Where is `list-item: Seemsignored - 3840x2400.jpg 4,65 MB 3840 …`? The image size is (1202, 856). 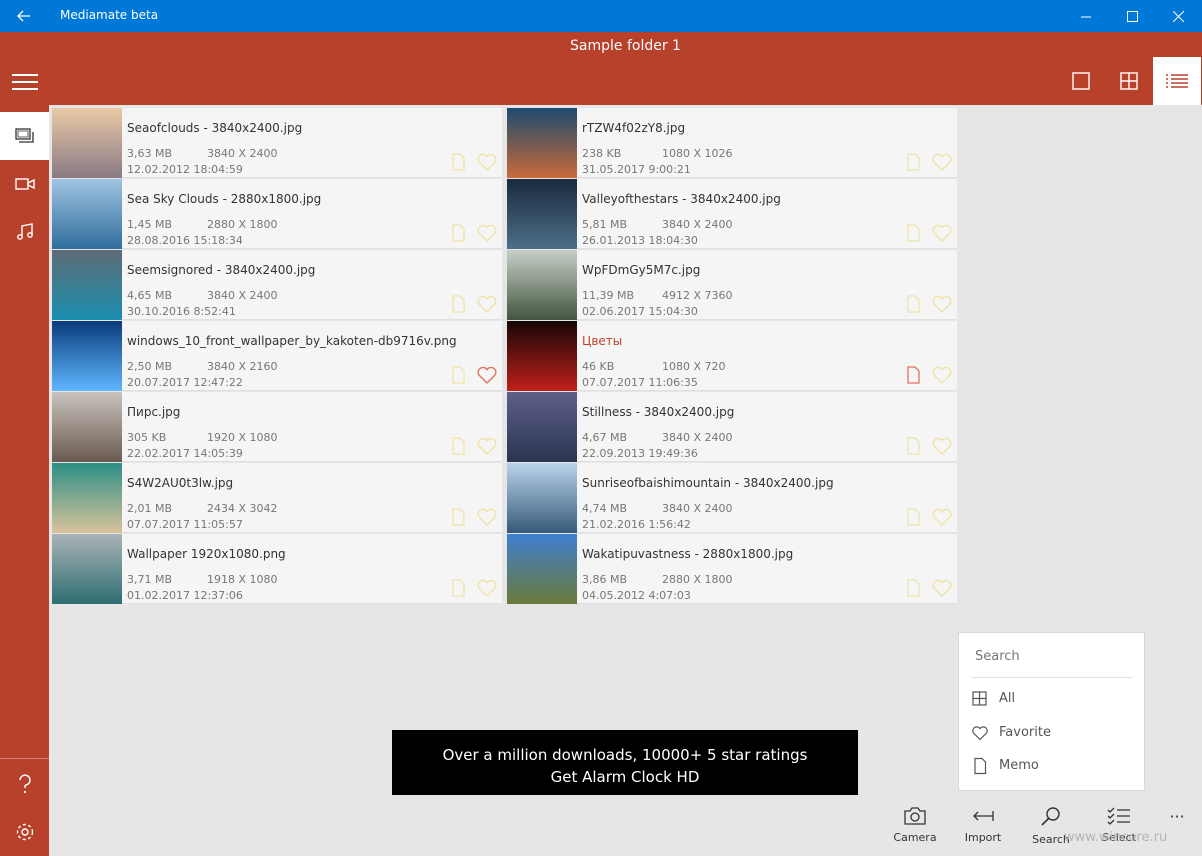 list-item: Seemsignored - 3840x2400.jpg 4,65 MB 3840 … is located at coordinates (277, 285).